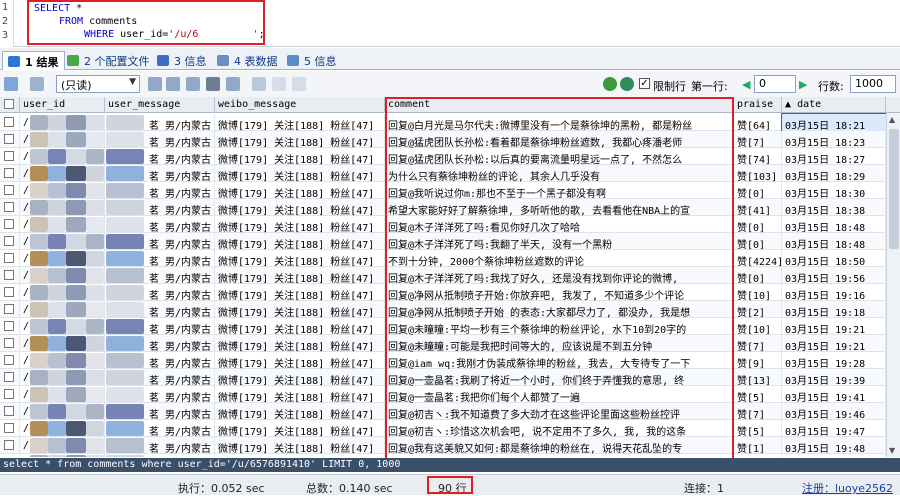  I want to click on tab-results: 1 结果, so click(34, 60).